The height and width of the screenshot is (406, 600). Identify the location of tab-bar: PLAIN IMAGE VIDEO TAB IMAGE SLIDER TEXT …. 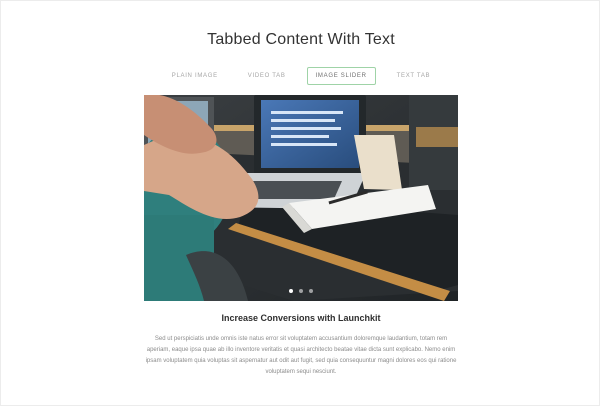
(300, 76).